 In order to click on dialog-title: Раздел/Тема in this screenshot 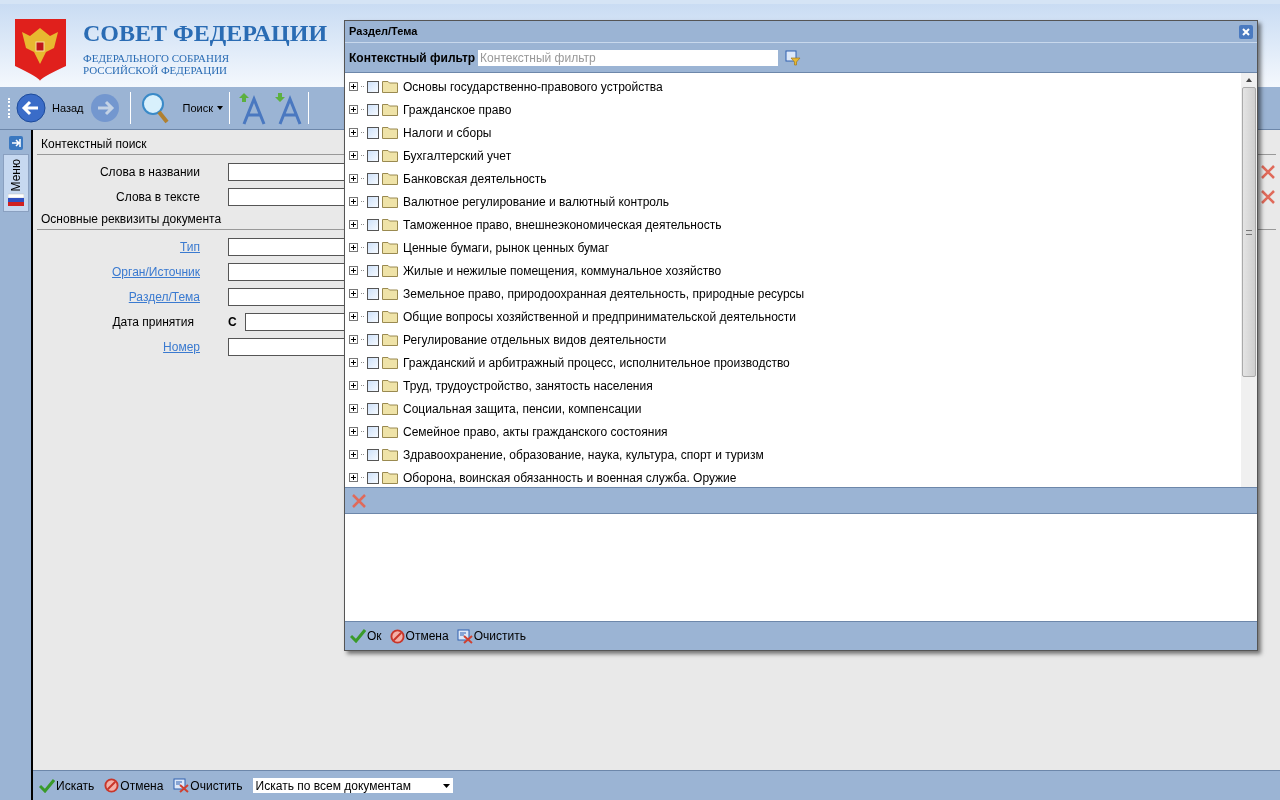, I will do `click(383, 32)`.